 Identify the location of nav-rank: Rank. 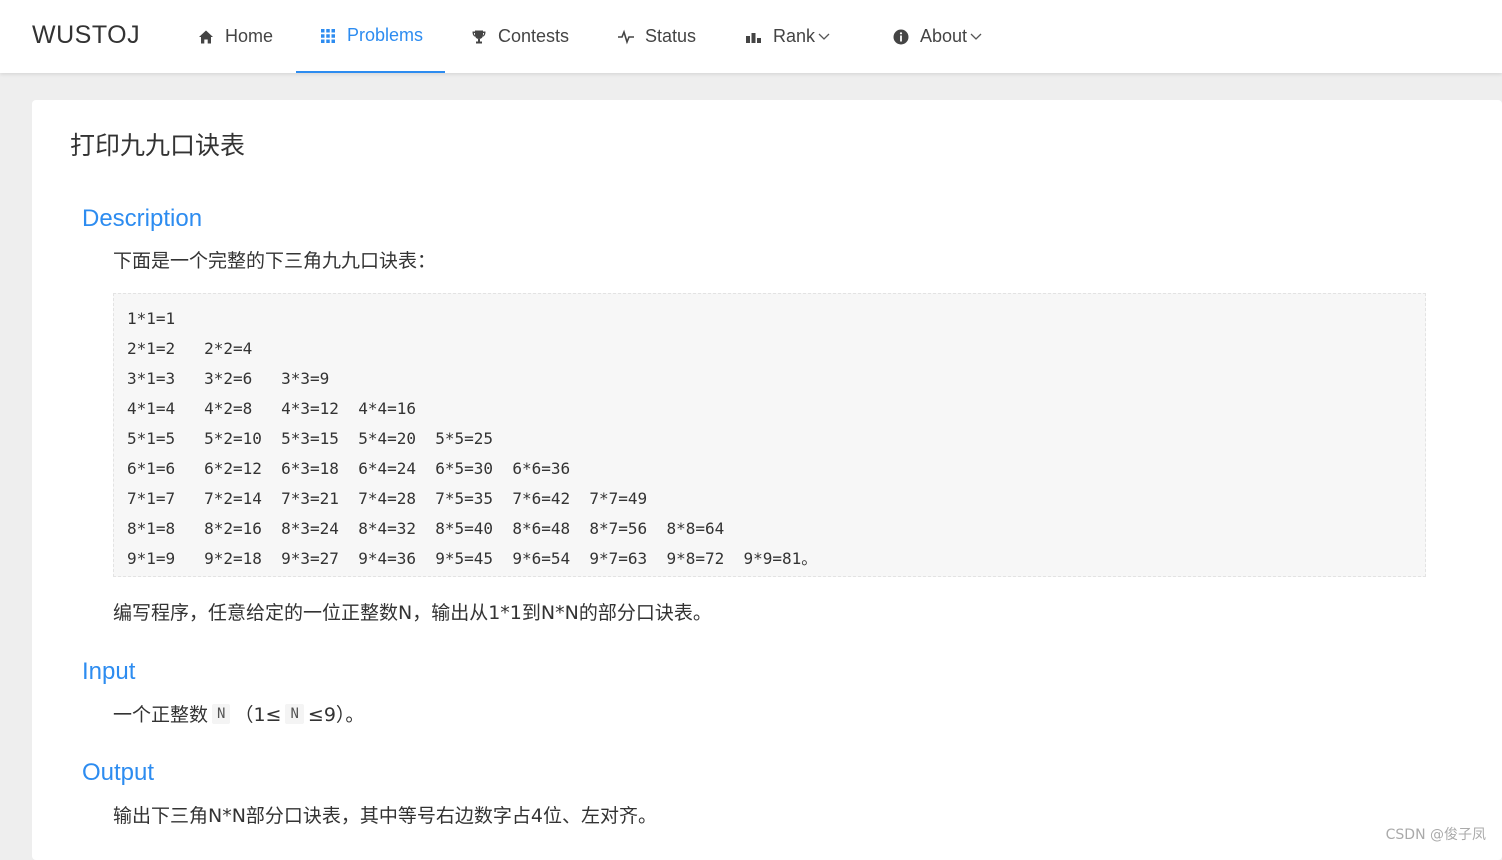
(787, 36).